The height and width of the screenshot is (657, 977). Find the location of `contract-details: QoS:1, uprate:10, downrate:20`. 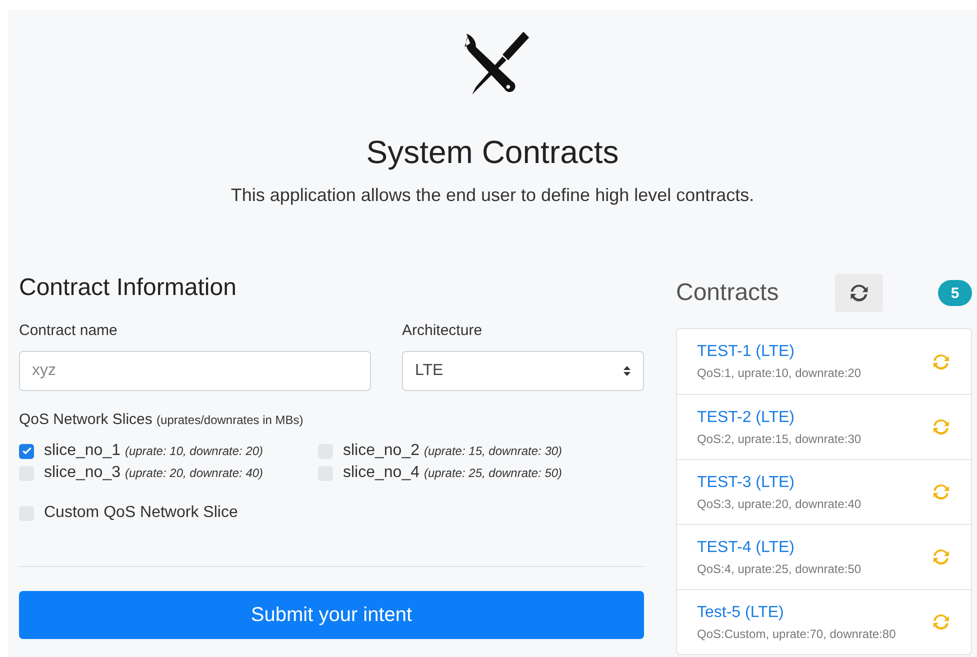

contract-details: QoS:1, uprate:10, downrate:20 is located at coordinates (779, 373).